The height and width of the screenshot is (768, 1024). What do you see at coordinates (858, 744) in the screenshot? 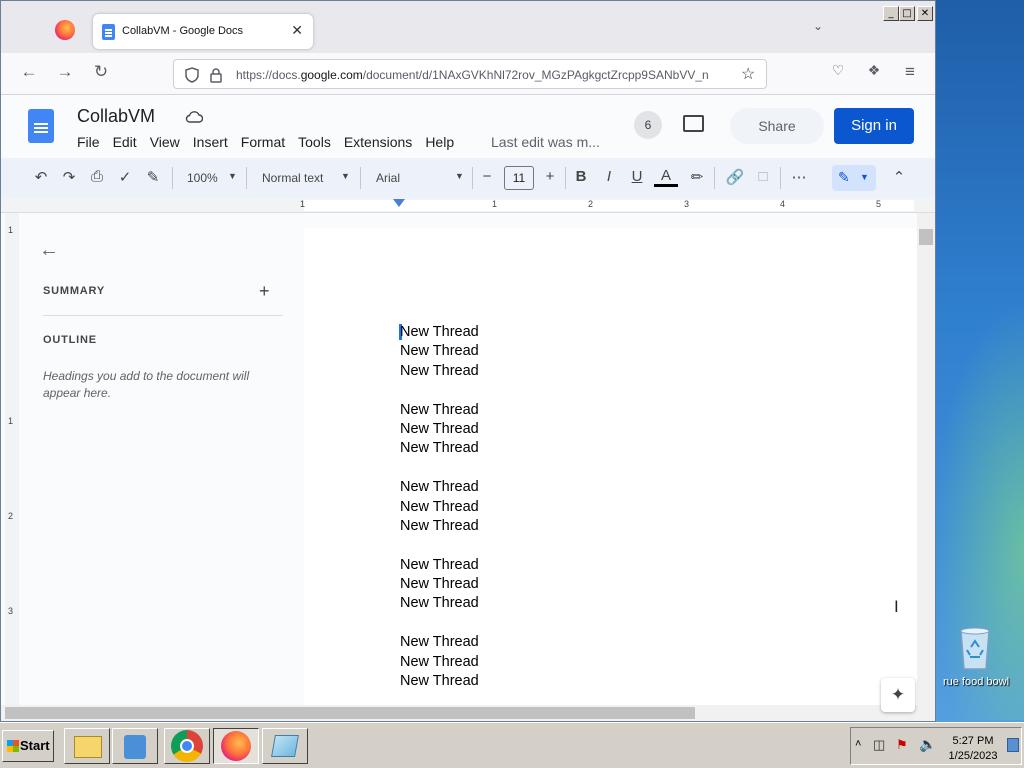
I see `show-hidden-icons-icon: ˄` at bounding box center [858, 744].